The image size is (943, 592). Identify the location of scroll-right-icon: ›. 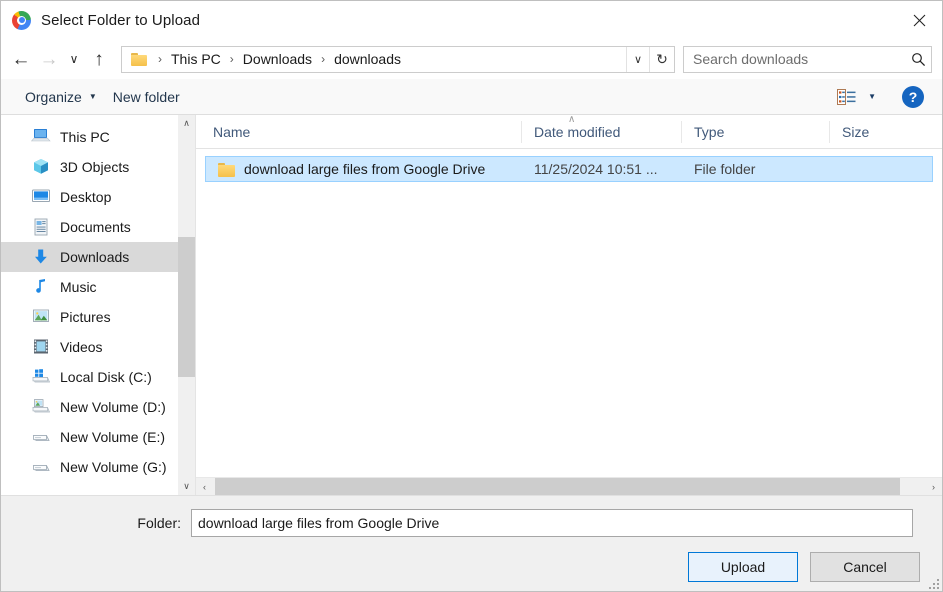
(933, 486).